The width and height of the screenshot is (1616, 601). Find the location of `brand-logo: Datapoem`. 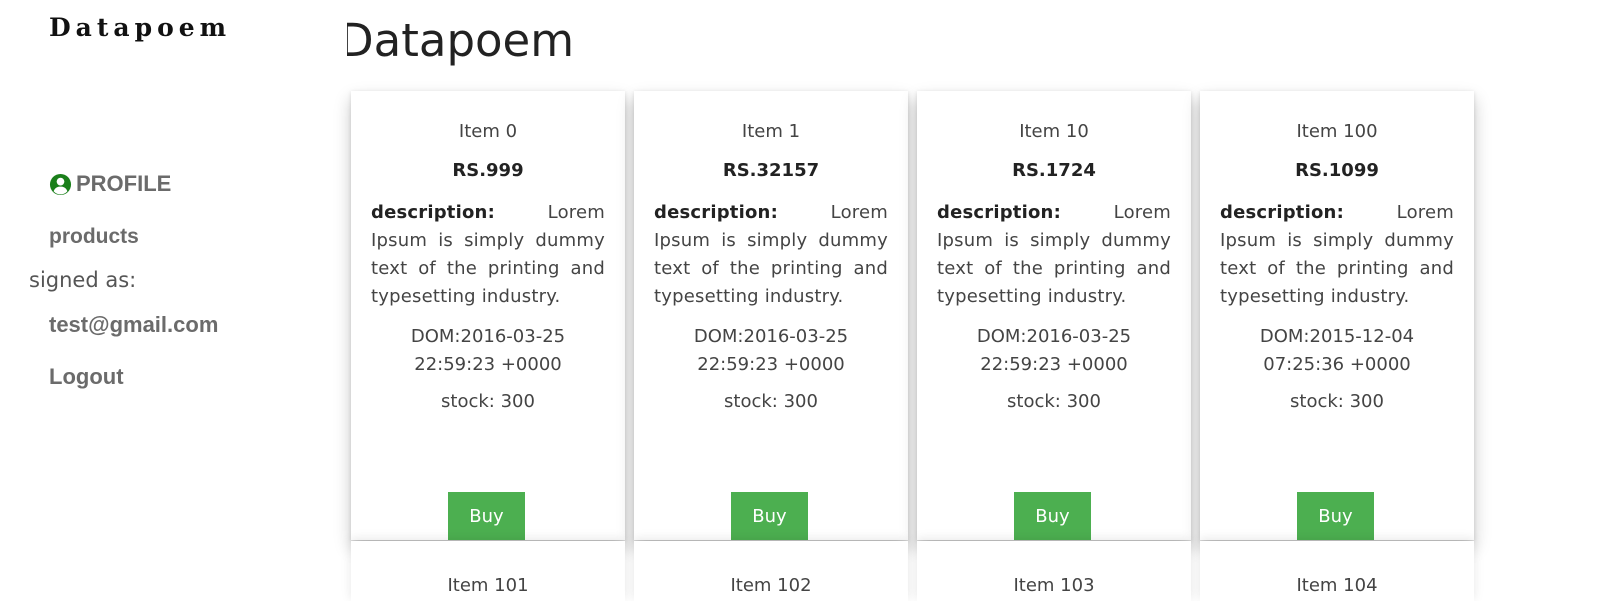

brand-logo: Datapoem is located at coordinates (140, 27).